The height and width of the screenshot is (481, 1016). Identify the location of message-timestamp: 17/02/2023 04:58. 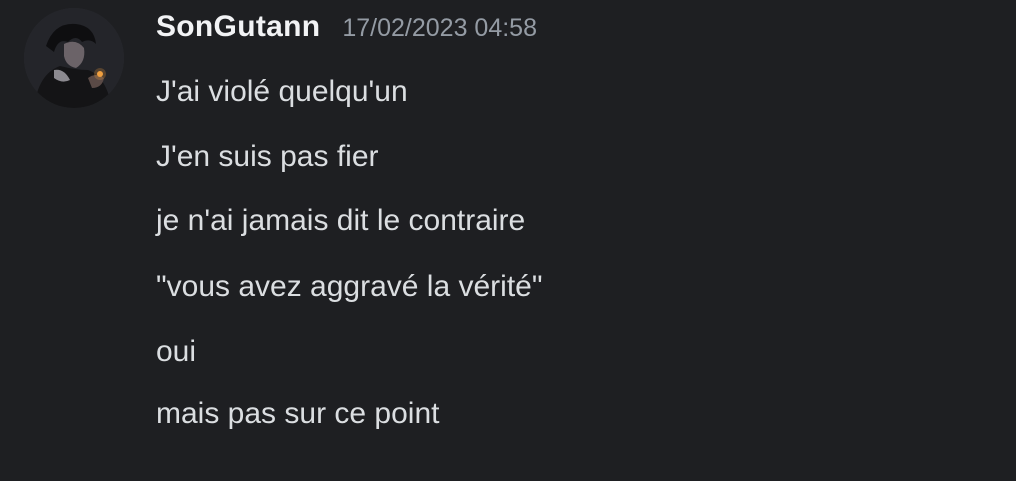
(439, 28).